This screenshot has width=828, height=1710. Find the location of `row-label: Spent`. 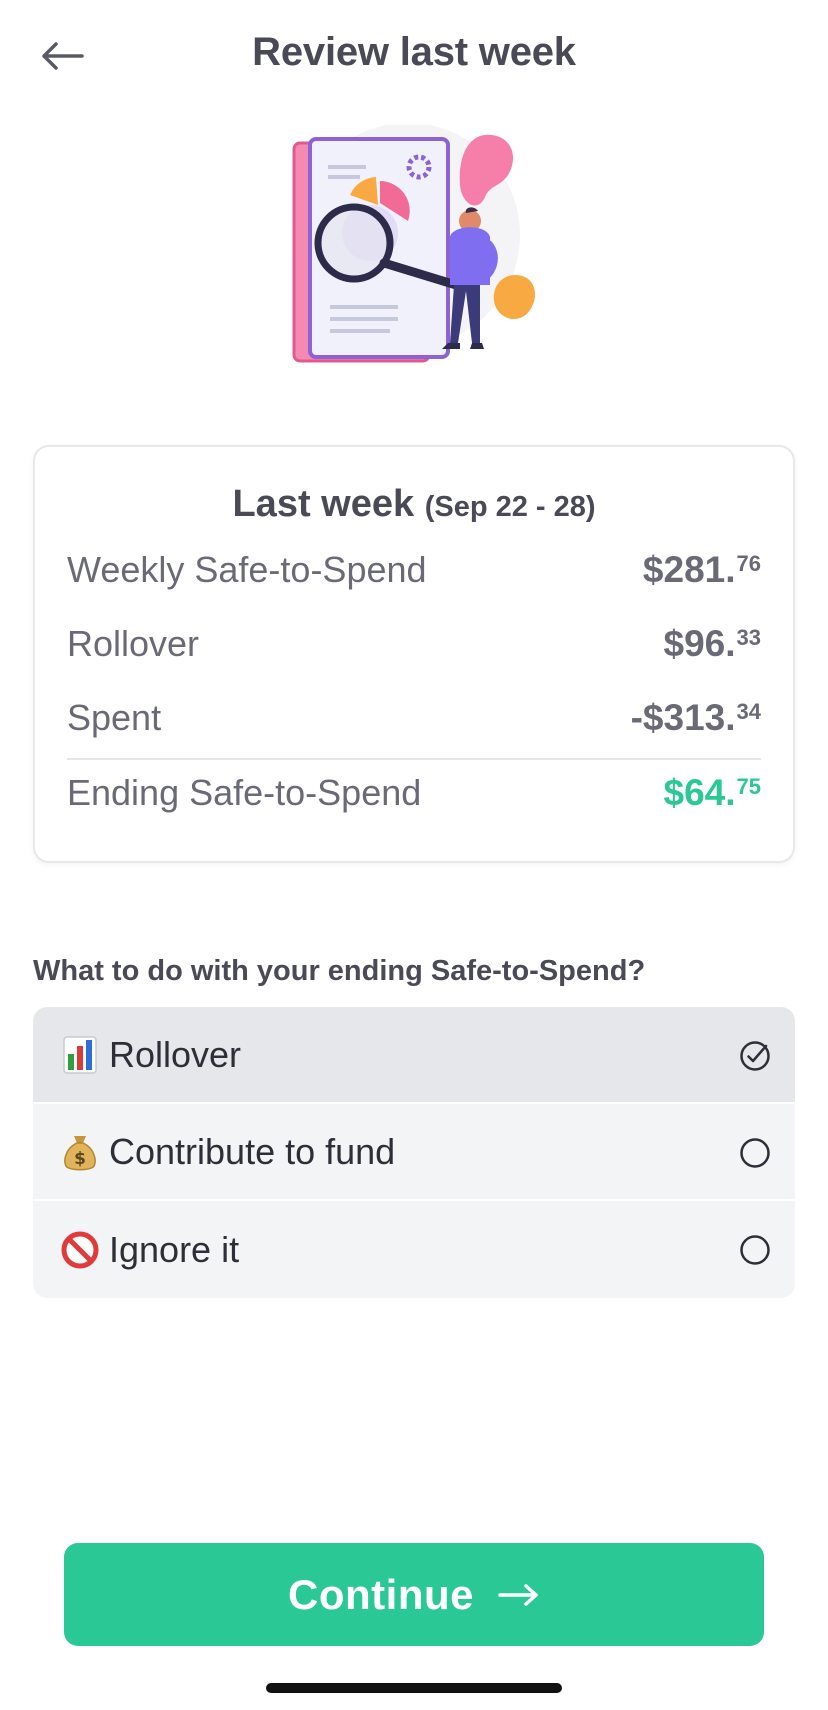

row-label: Spent is located at coordinates (114, 717).